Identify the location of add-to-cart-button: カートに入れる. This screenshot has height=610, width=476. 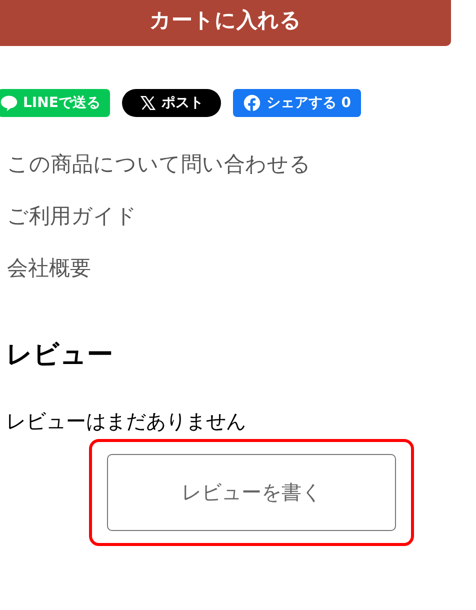
(225, 23).